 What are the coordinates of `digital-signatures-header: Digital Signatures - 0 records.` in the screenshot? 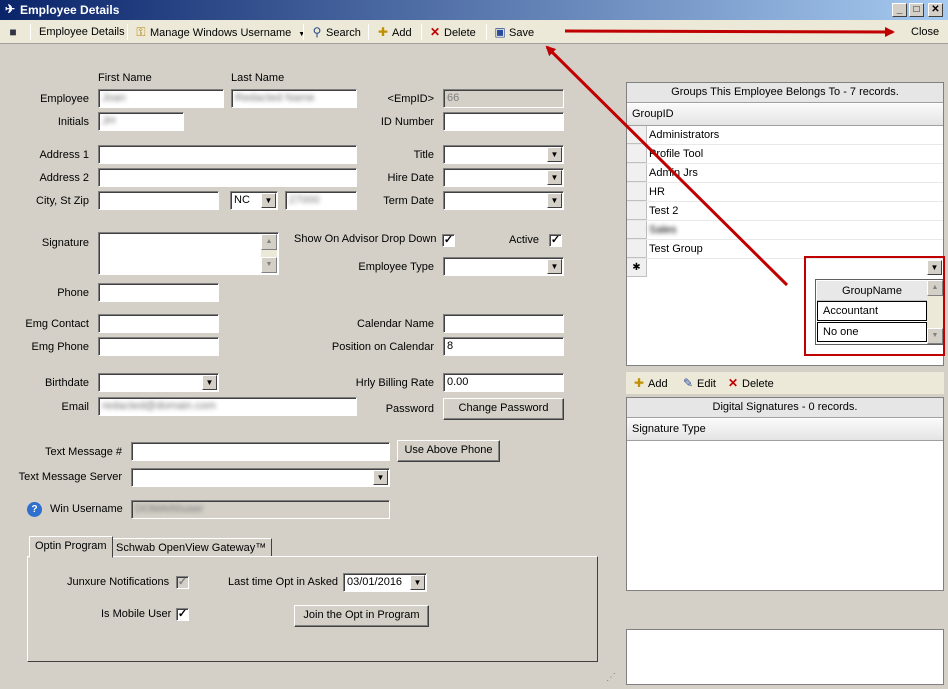 It's located at (785, 408).